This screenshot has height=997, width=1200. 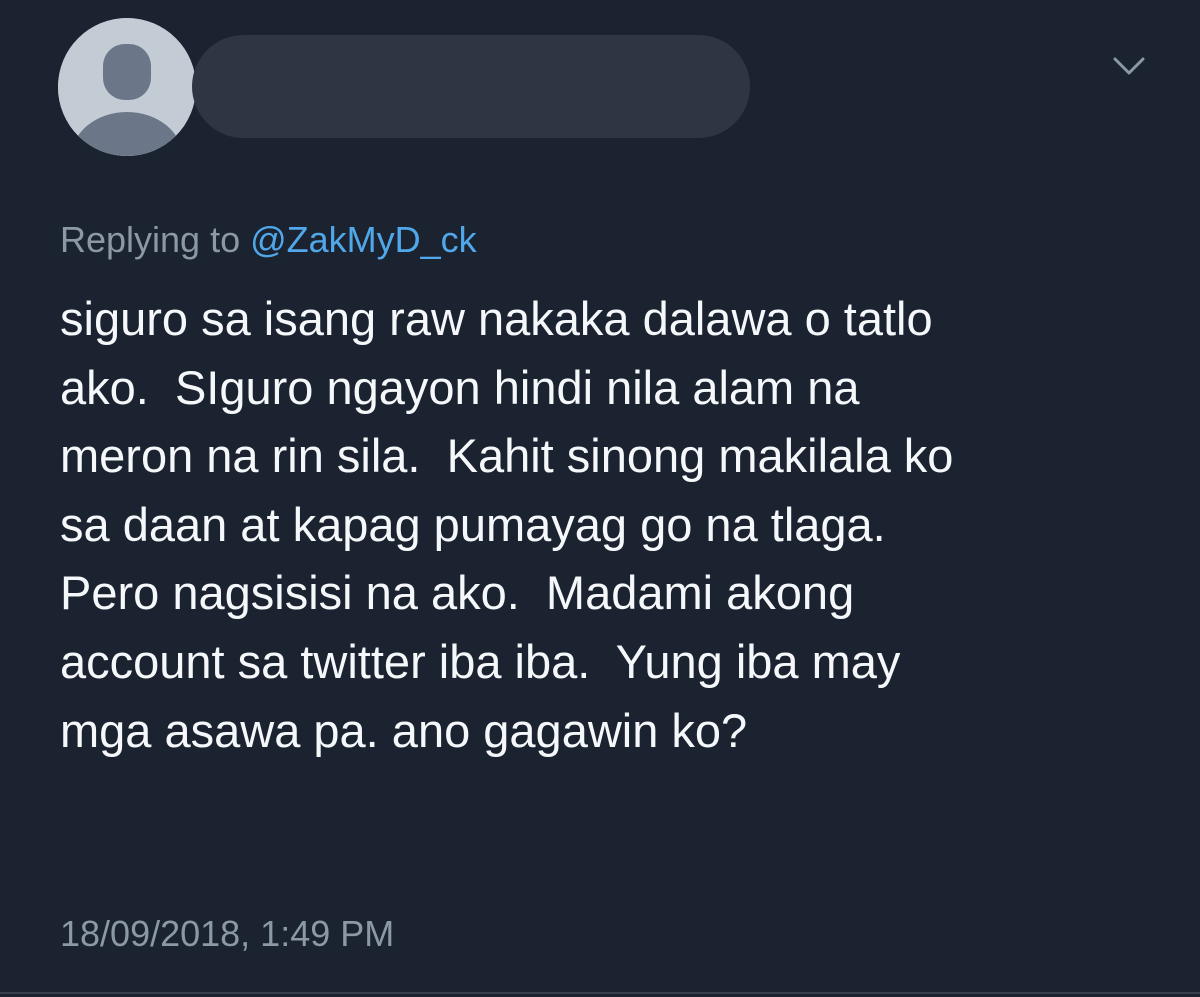 I want to click on avatar, so click(x=127, y=87).